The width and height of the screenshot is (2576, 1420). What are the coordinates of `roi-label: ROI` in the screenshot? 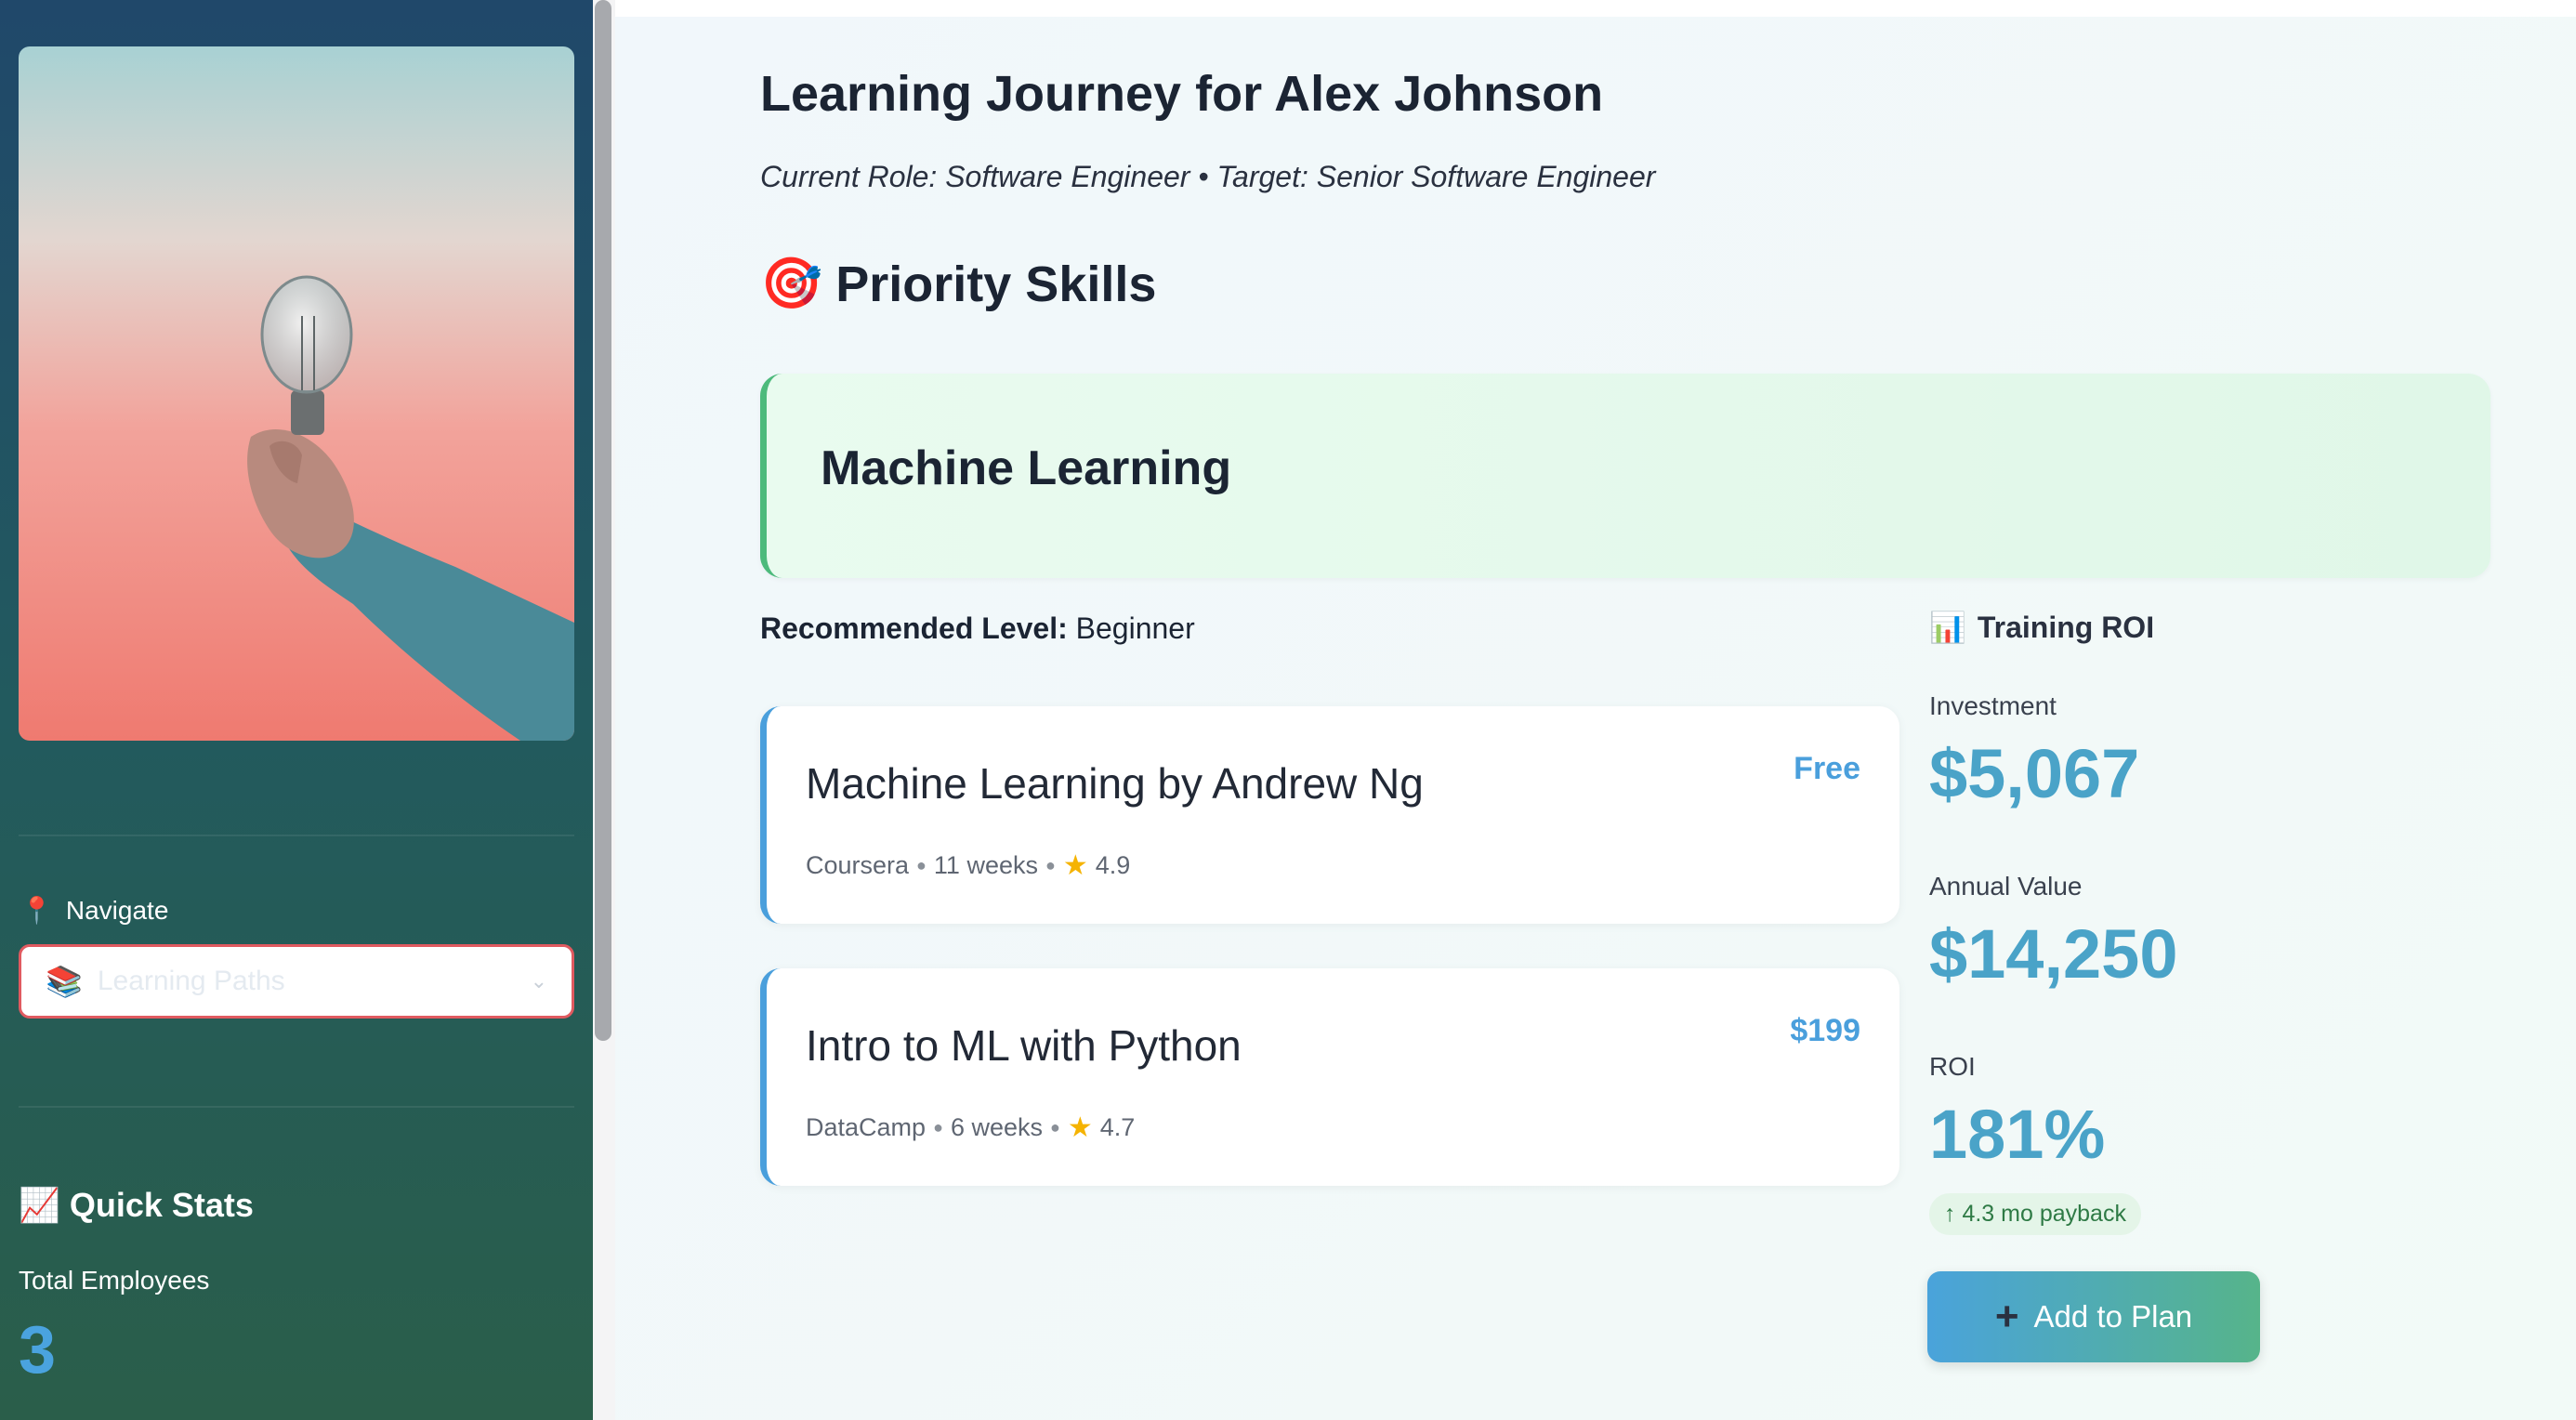 It's located at (1952, 1066).